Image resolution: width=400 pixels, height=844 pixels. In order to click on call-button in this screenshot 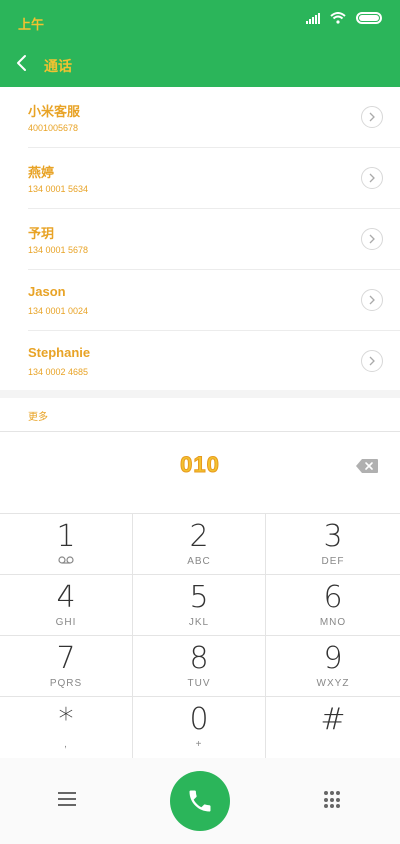, I will do `click(200, 801)`.